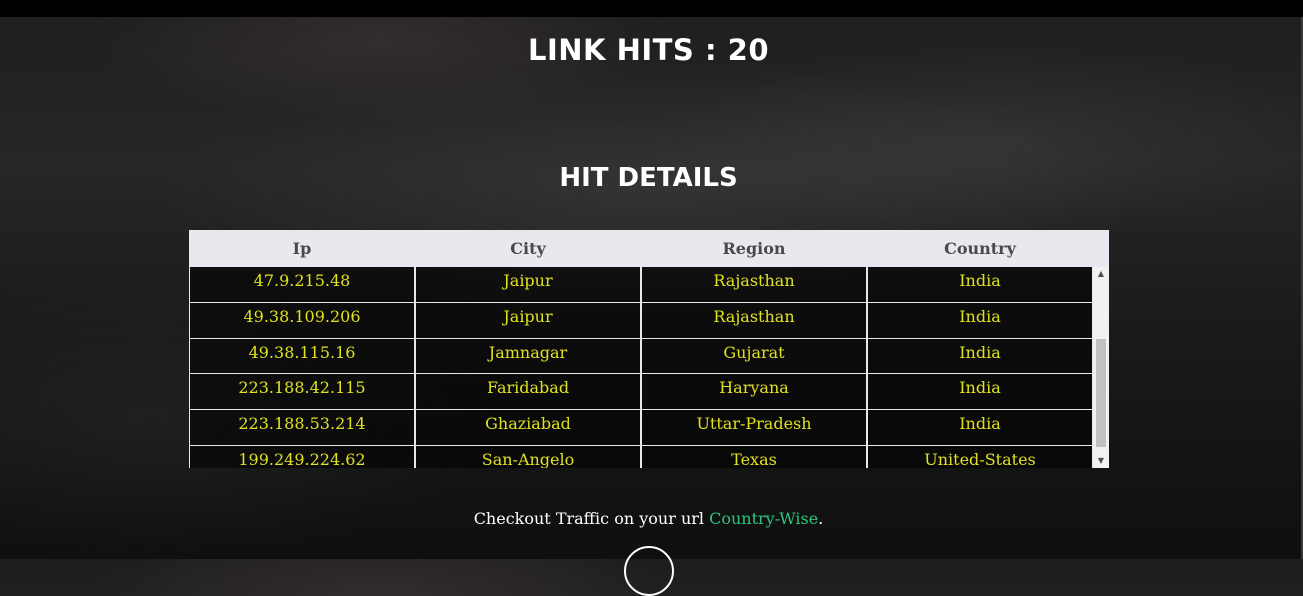 Image resolution: width=1303 pixels, height=596 pixels. What do you see at coordinates (754, 356) in the screenshot?
I see `cell-region: Gujarat` at bounding box center [754, 356].